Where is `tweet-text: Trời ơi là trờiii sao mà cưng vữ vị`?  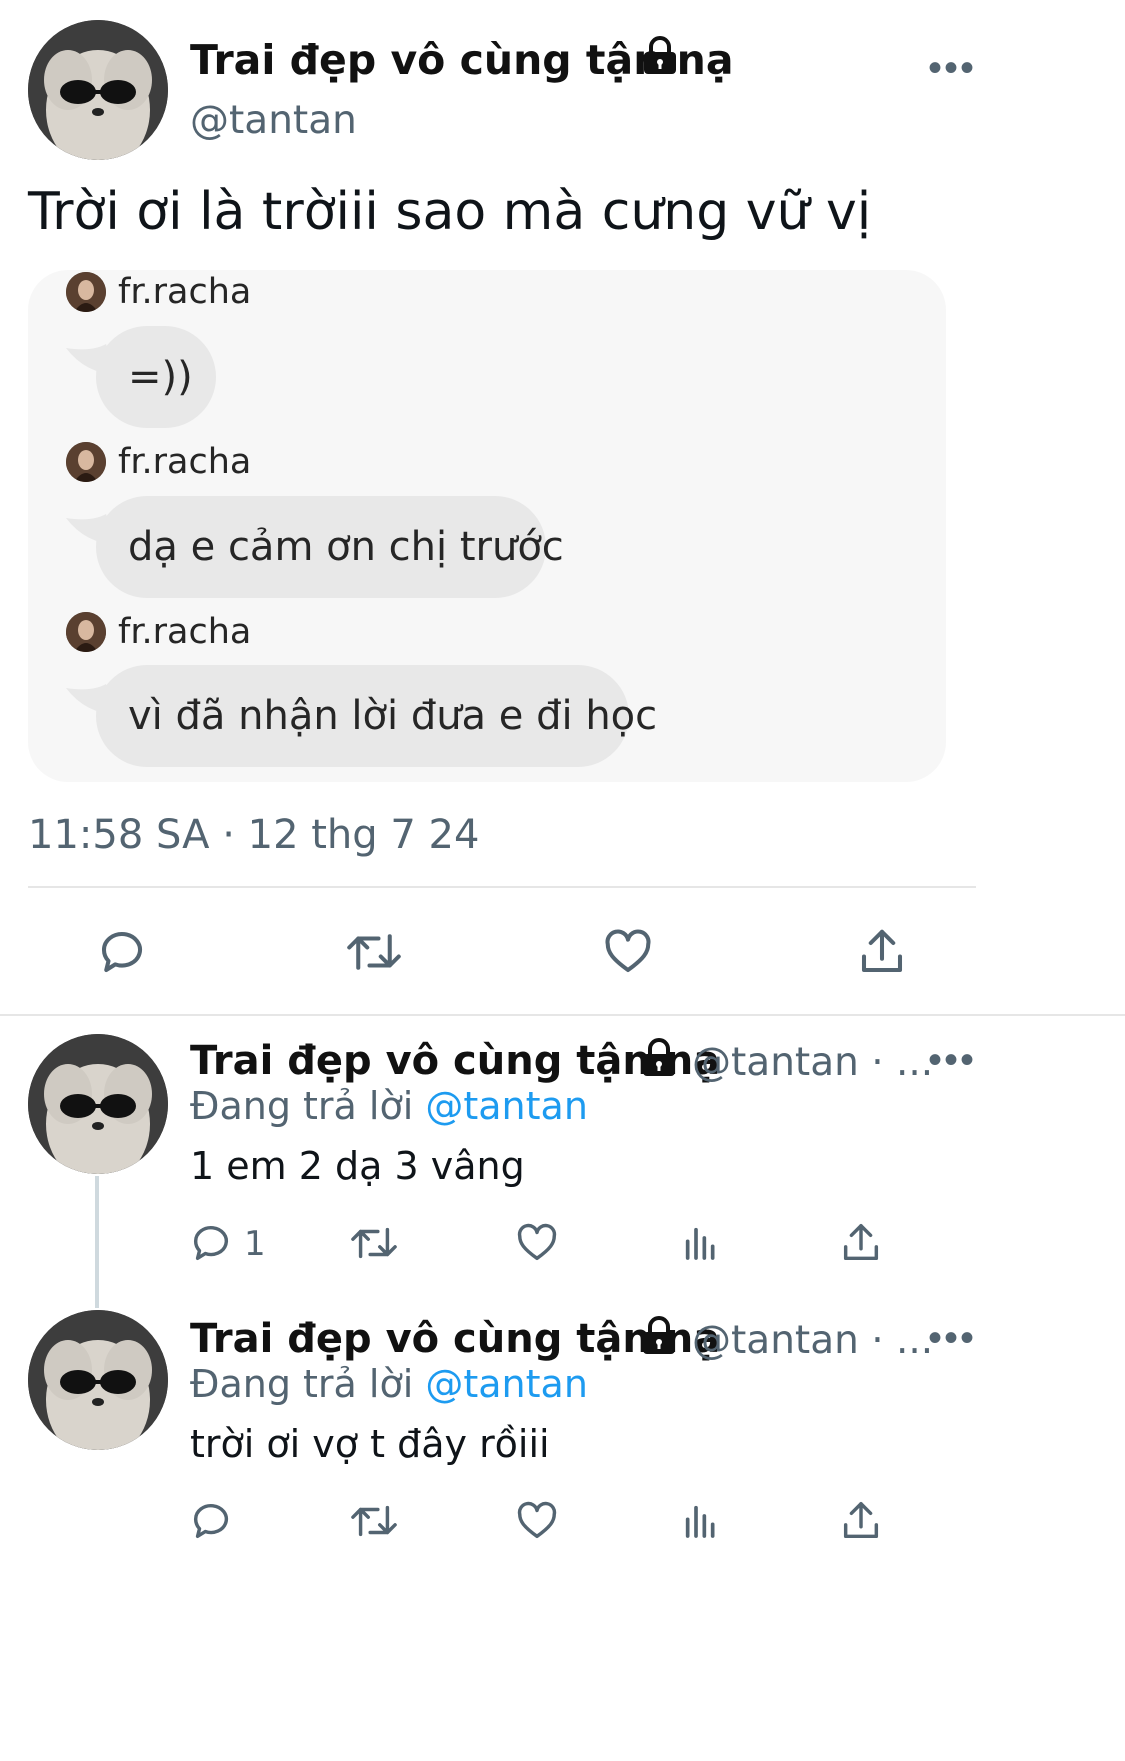 tweet-text: Trời ơi là trờiii sao mà cưng vữ vị is located at coordinates (450, 212).